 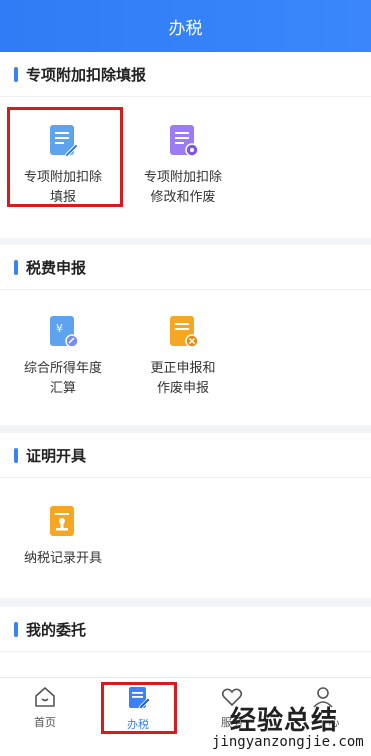 What do you see at coordinates (185, 455) in the screenshot?
I see `section-header: 证明开具` at bounding box center [185, 455].